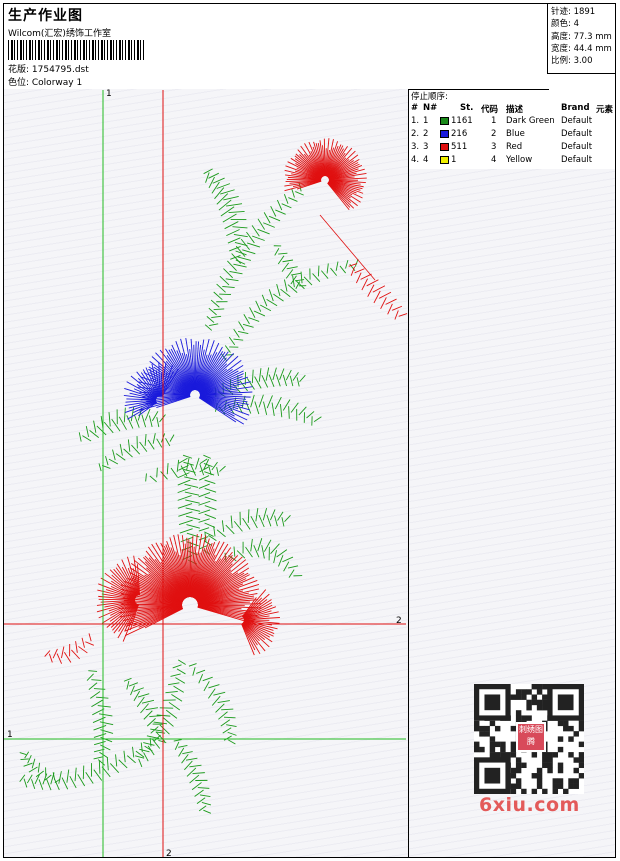 This screenshot has height=861, width=620. Describe the element at coordinates (69, 648) in the screenshot. I see `red-leaf-left` at that location.